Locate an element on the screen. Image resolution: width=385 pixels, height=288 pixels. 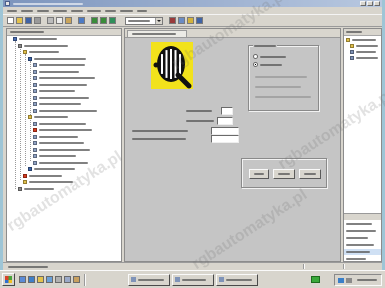
start-button is located at coordinates (8, 279).